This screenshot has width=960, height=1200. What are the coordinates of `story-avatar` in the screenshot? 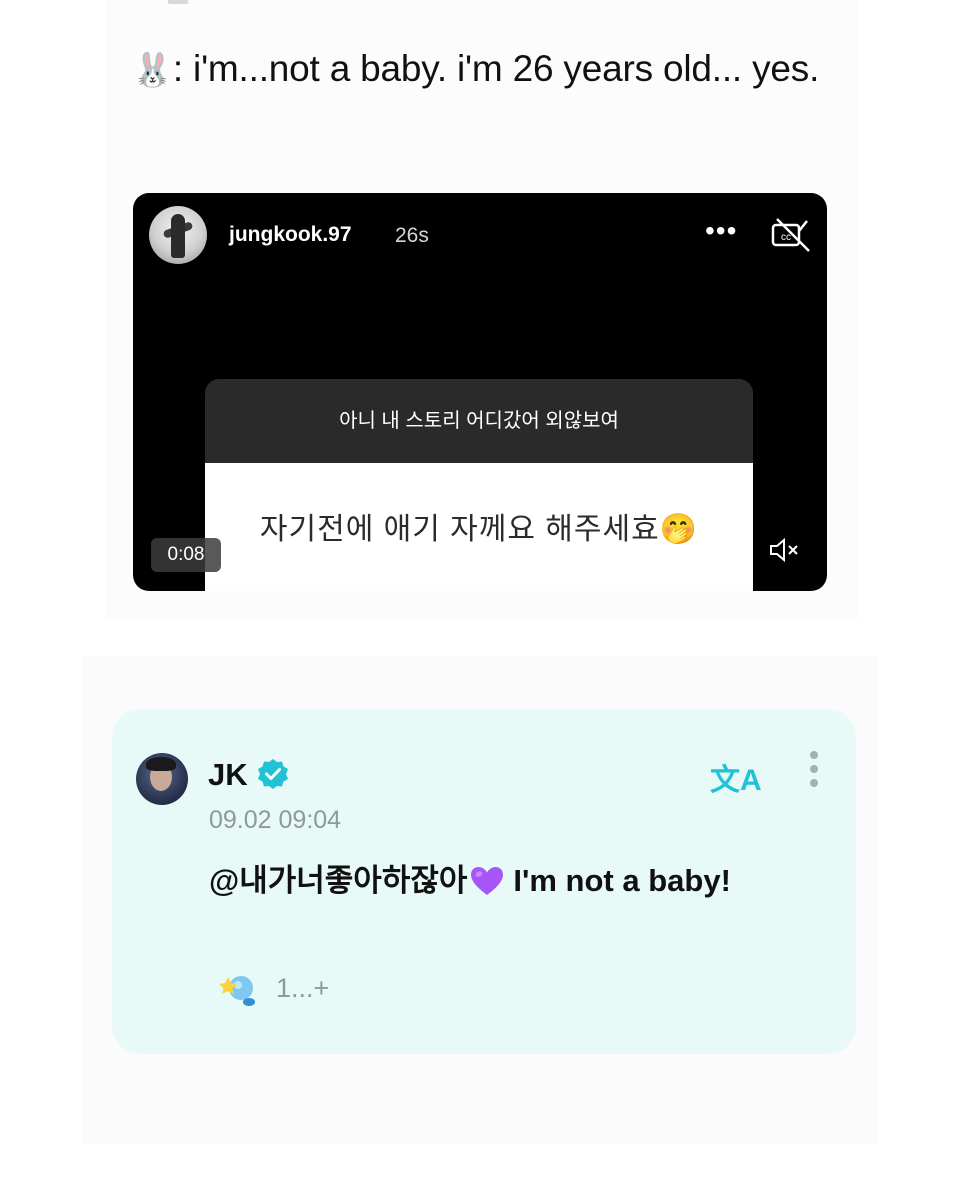 It's located at (178, 235).